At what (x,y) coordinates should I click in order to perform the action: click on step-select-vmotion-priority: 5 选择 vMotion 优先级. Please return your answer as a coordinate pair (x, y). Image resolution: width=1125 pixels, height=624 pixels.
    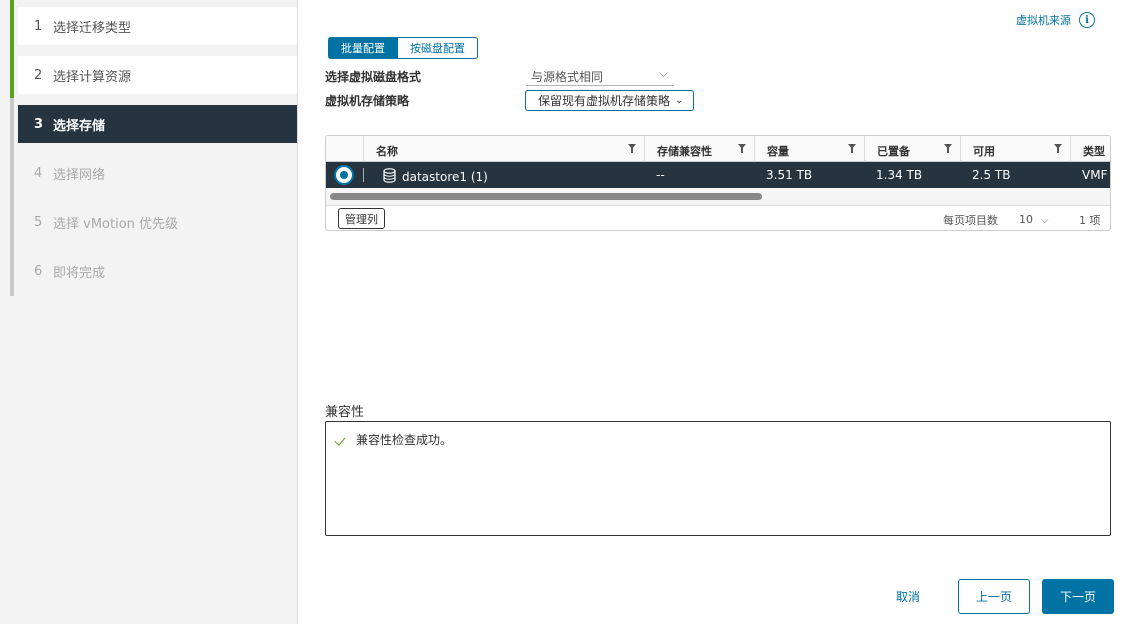
    Looking at the image, I should click on (157, 222).